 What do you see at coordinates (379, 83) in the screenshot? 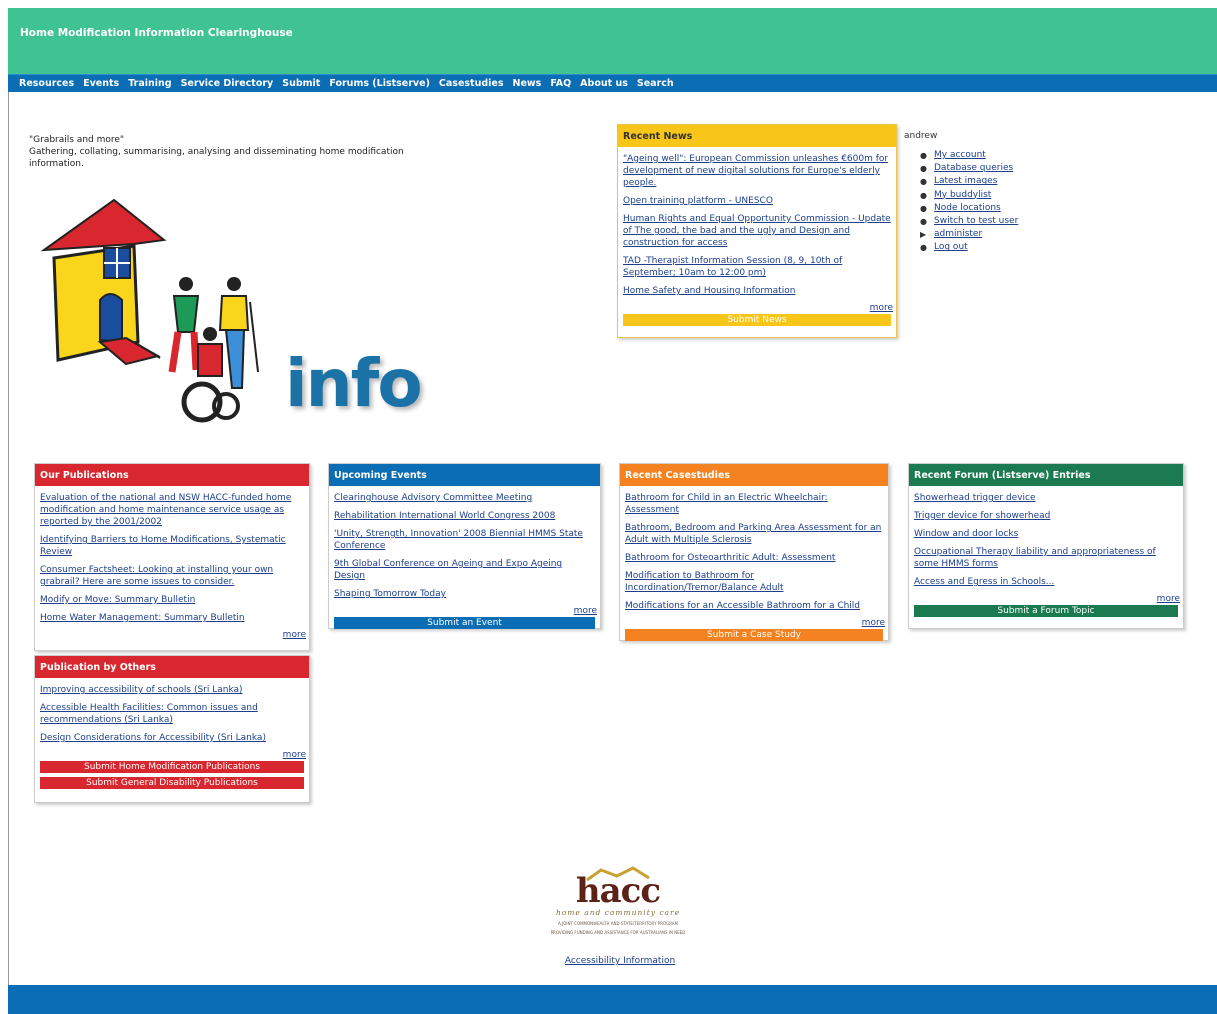
I see `nav-forums: Forums (Listserve)` at bounding box center [379, 83].